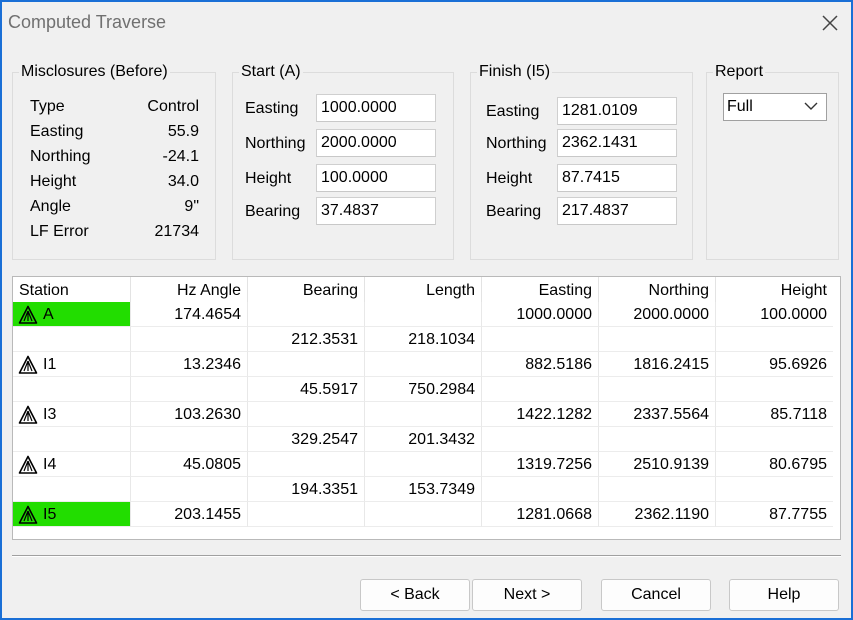 Image resolution: width=853 pixels, height=620 pixels. I want to click on cell-length: 201.3432, so click(423, 439).